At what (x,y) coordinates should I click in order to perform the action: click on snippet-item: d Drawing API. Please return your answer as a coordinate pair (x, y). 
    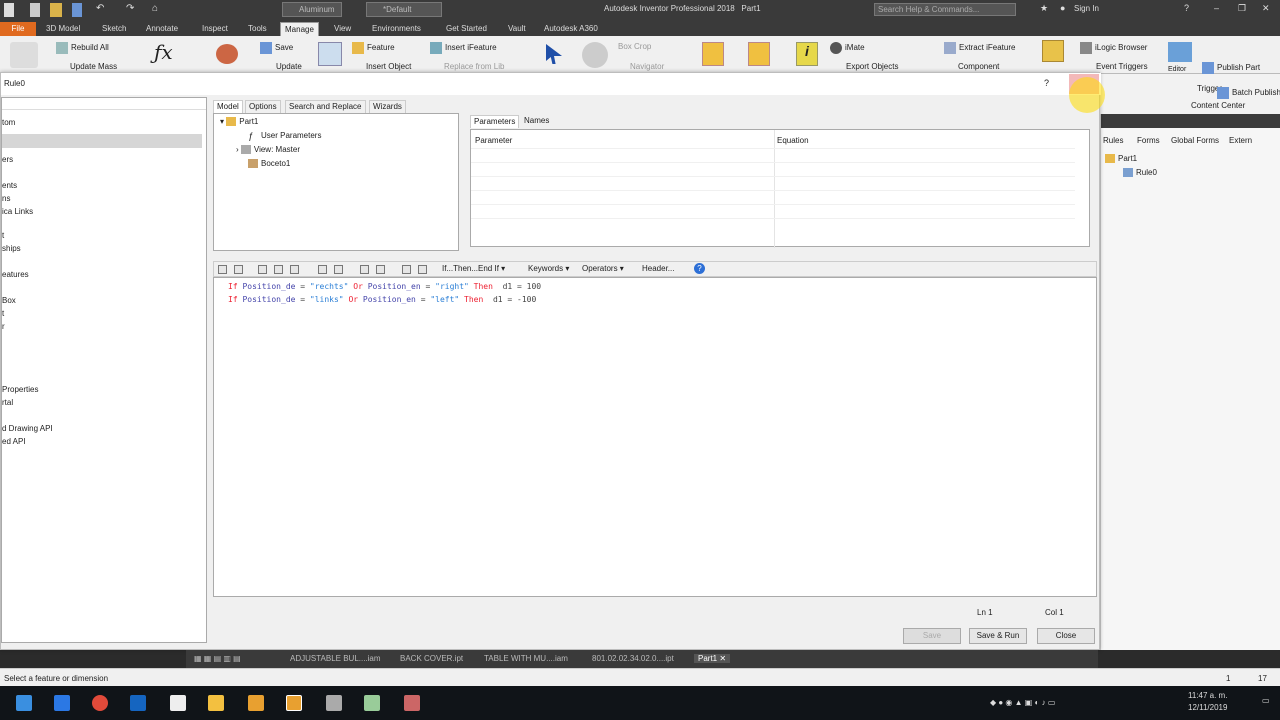
    Looking at the image, I should click on (27, 428).